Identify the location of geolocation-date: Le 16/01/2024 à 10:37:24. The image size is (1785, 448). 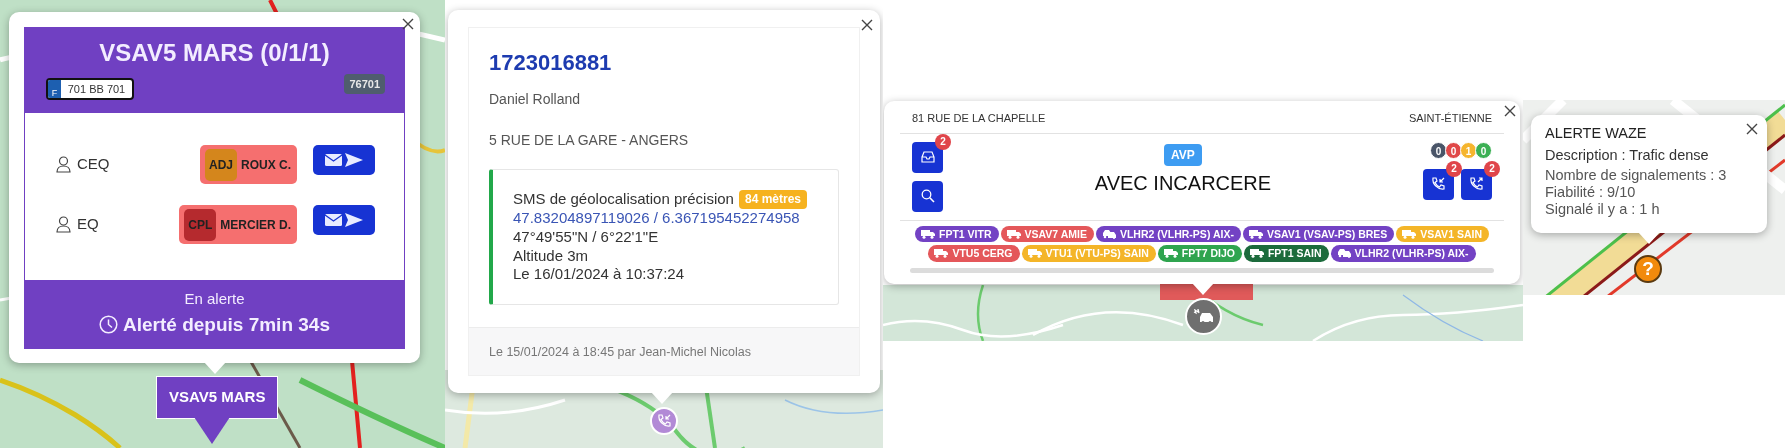
(599, 274).